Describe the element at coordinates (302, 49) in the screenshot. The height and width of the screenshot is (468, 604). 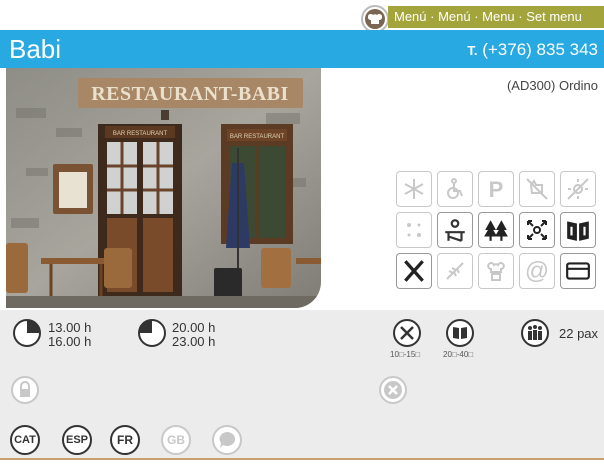
I see `title-bar: Babi T. (+376) 835 343` at that location.